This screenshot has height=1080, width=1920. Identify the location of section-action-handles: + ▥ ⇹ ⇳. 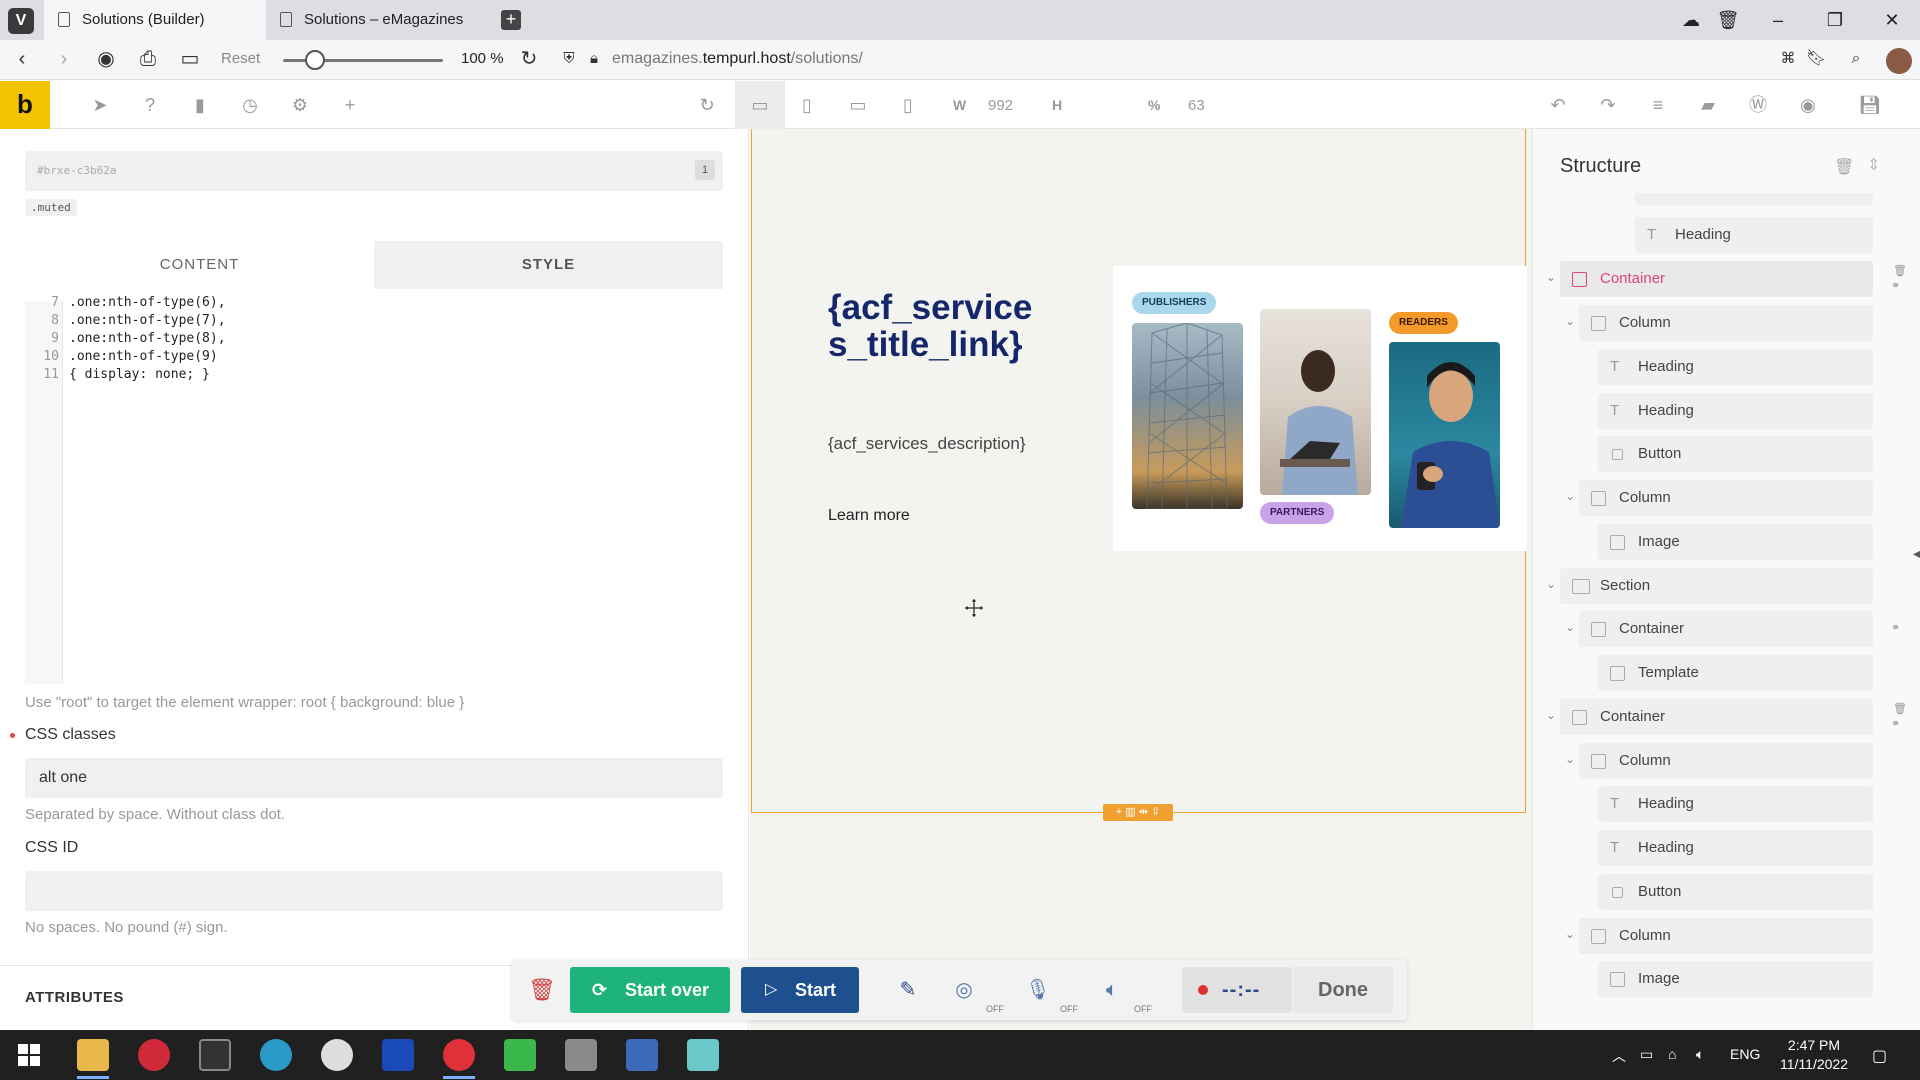
(1138, 812).